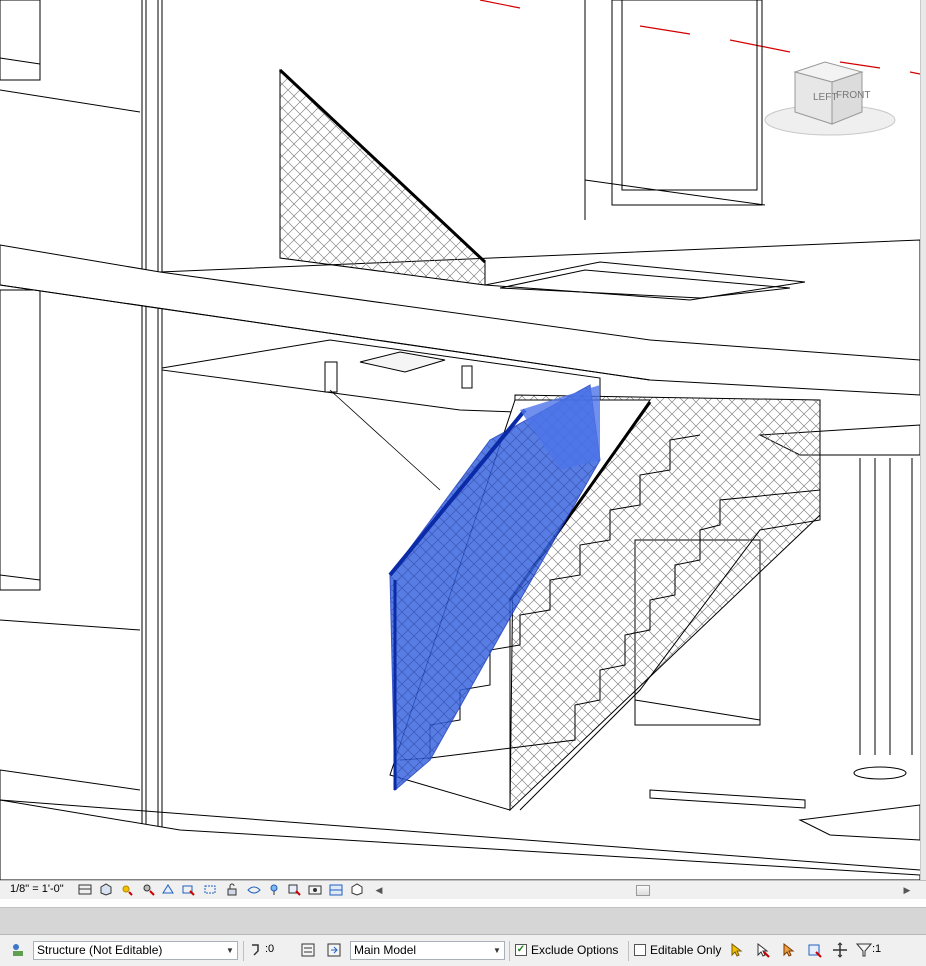  I want to click on editable-requests-icon, so click(256, 950).